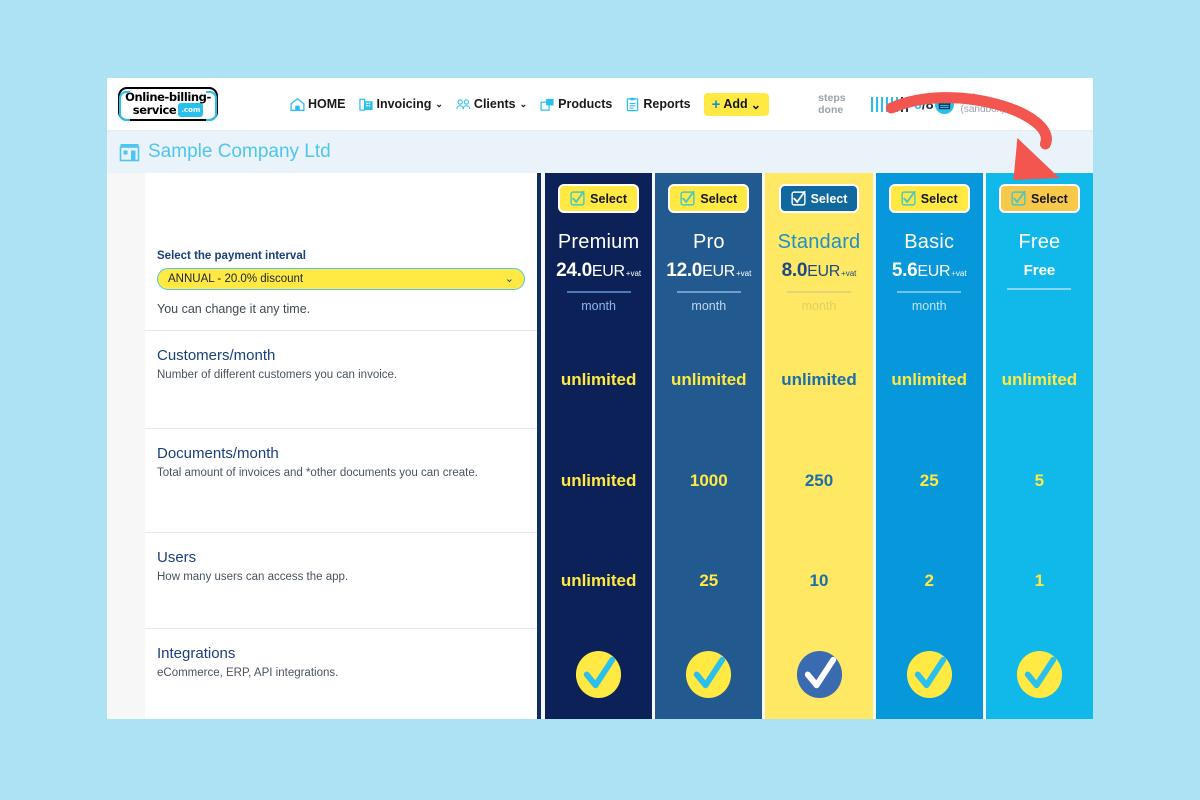 The image size is (1200, 800). I want to click on plan-value-cell: 10, so click(819, 580).